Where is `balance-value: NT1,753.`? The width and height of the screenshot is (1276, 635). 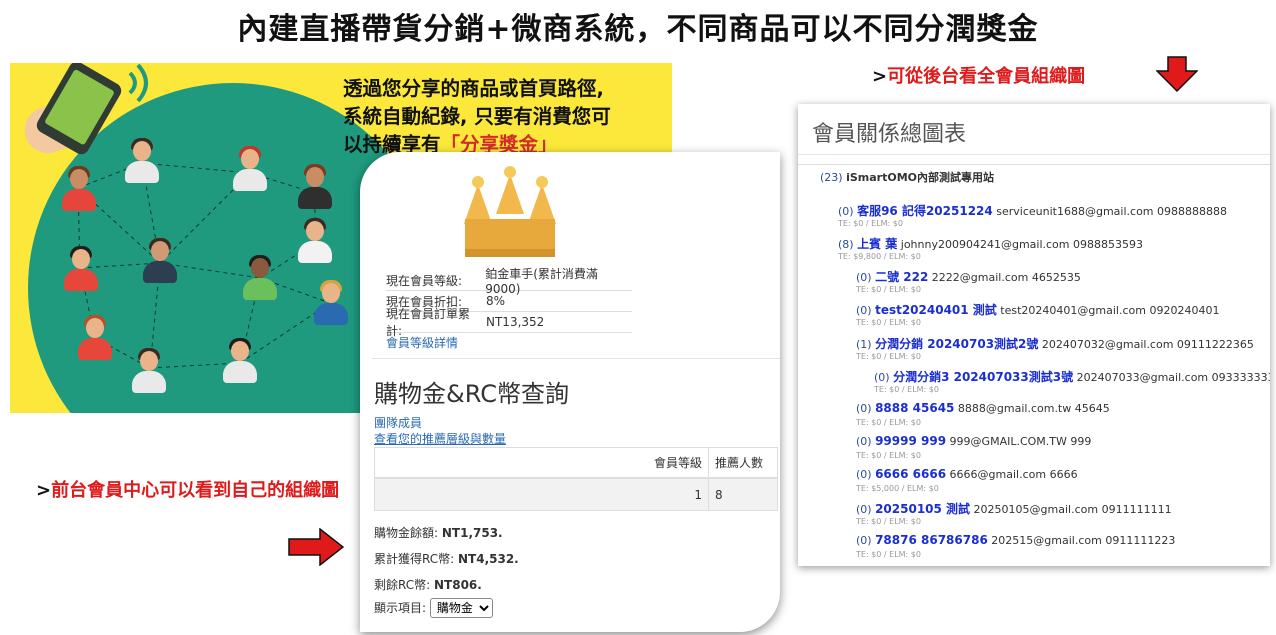
balance-value: NT1,753. is located at coordinates (472, 533).